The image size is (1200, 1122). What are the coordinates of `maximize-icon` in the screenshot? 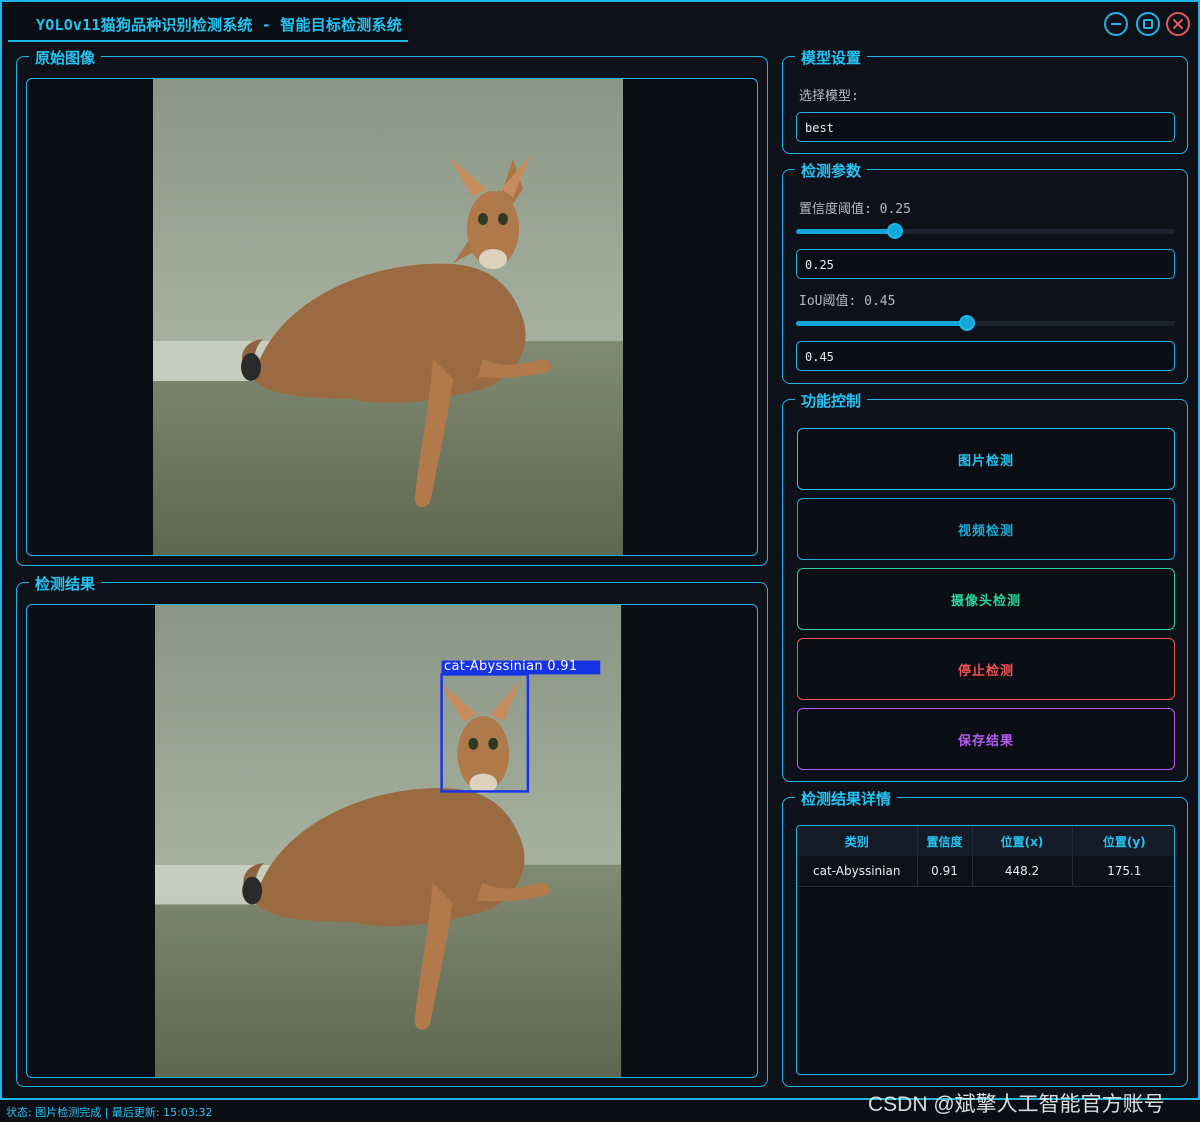 It's located at (1148, 24).